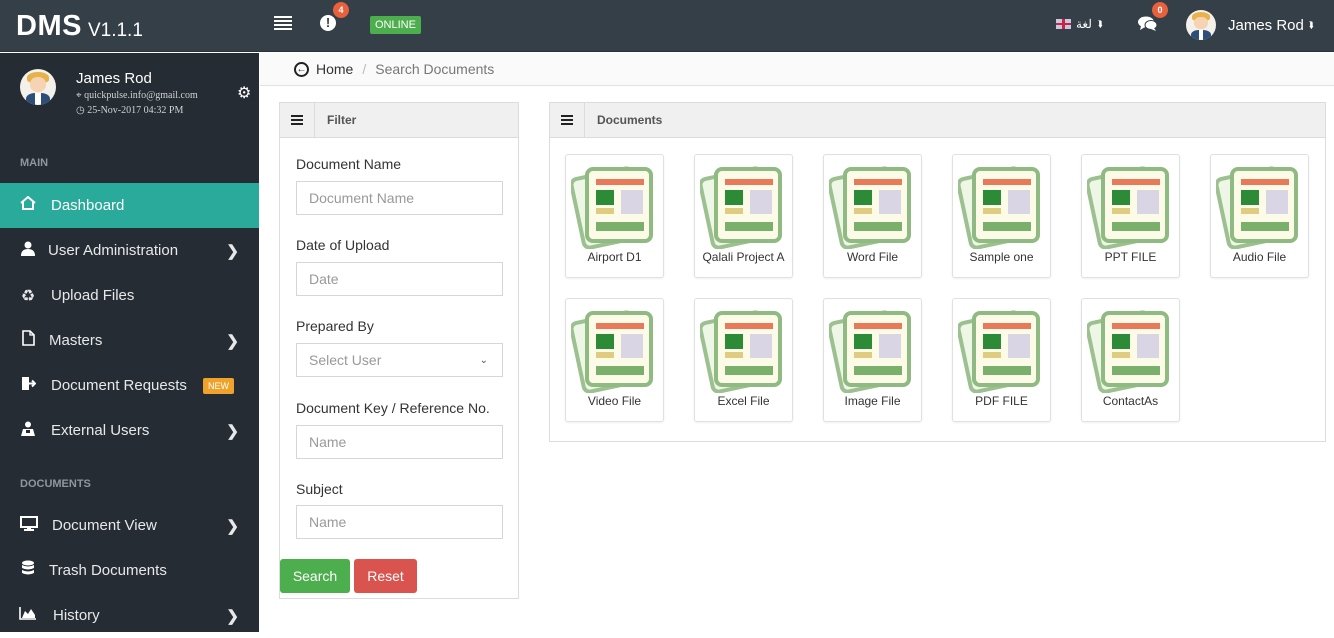  What do you see at coordinates (93, 295) in the screenshot?
I see `sidebar-item-label: Upload Files` at bounding box center [93, 295].